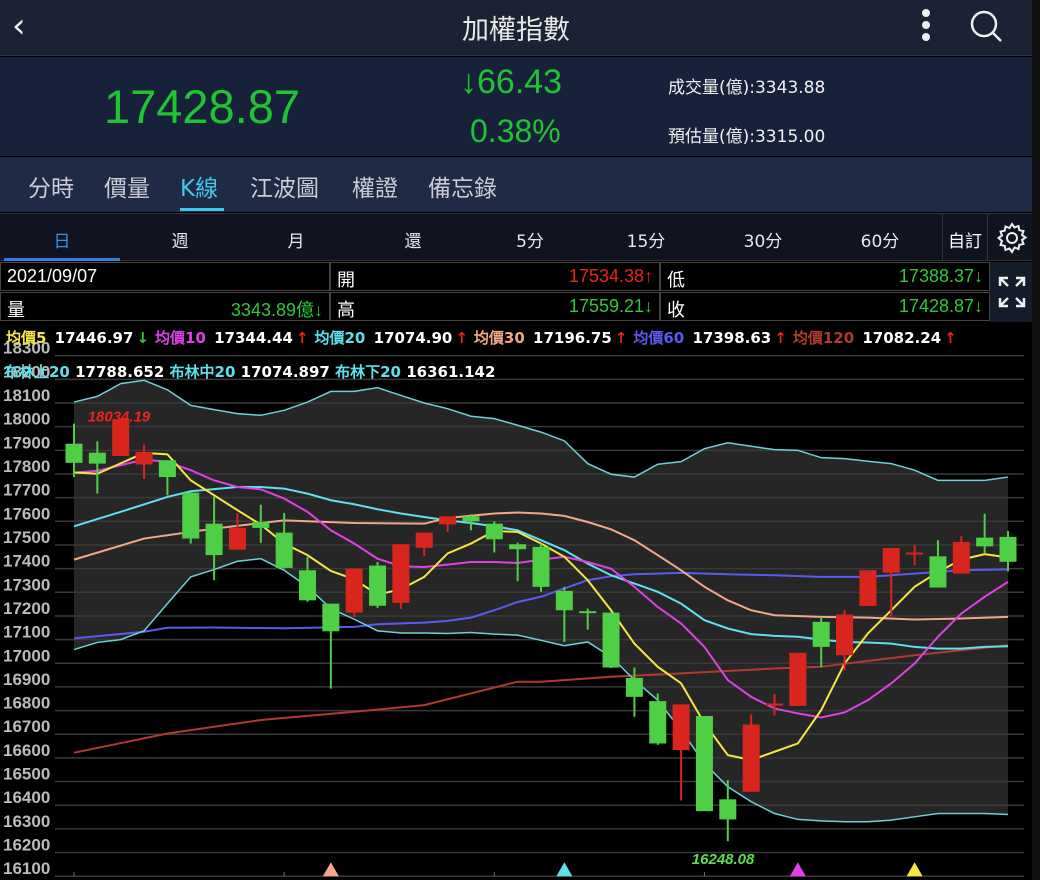  Describe the element at coordinates (495, 276) in the screenshot. I see `open-cell: 開 17534.38↑` at that location.